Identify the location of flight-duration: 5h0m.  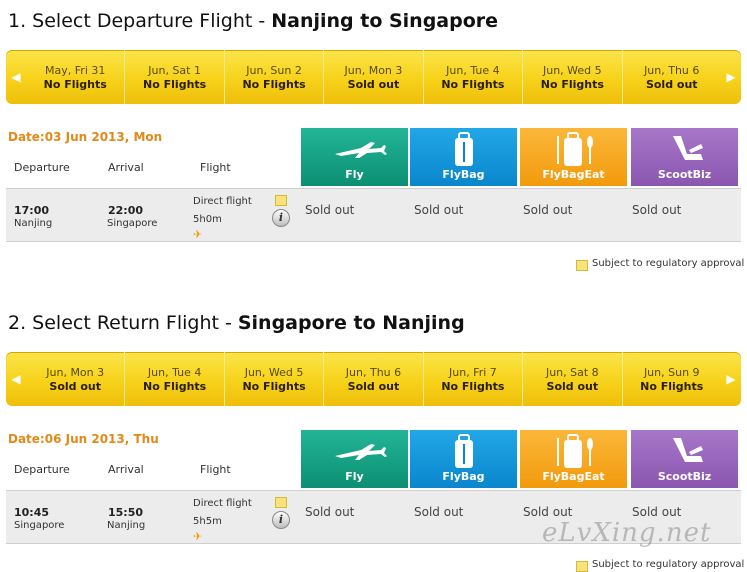
(207, 219).